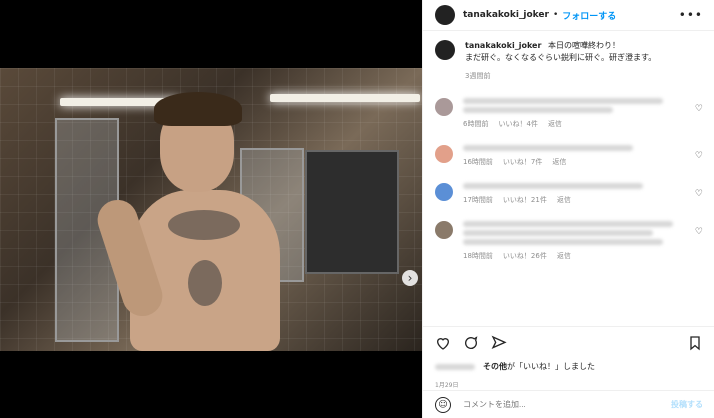 Image resolution: width=714 pixels, height=418 pixels. Describe the element at coordinates (525, 256) in the screenshot. I see `comment-likes: いいね！26件` at that location.